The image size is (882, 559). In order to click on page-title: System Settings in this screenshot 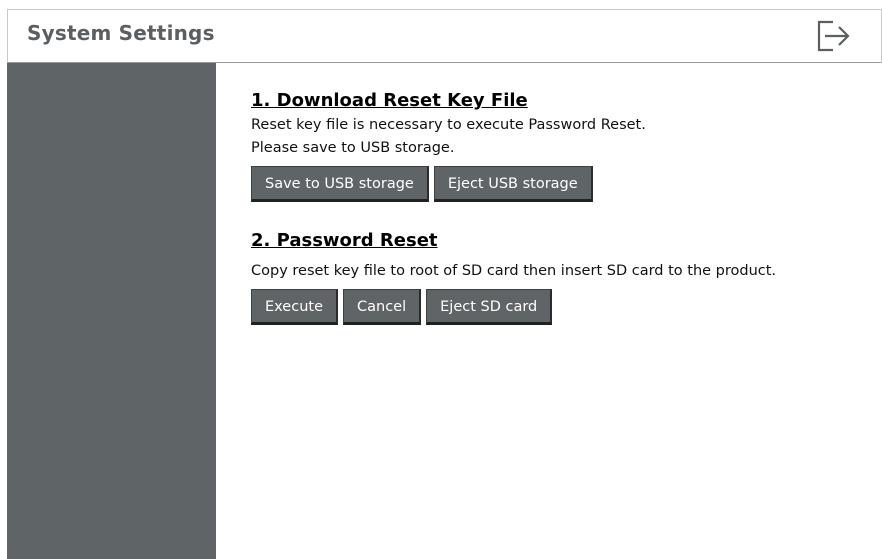, I will do `click(121, 33)`.